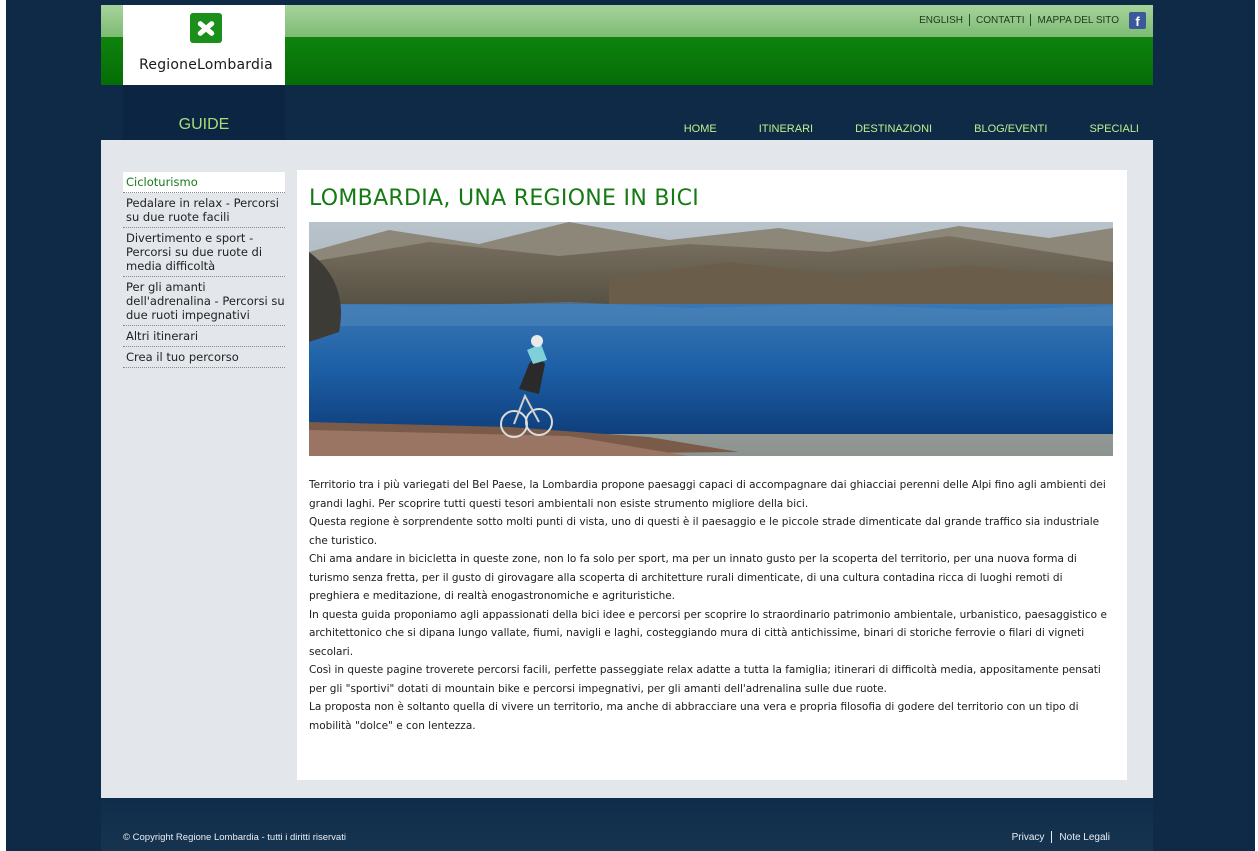 This screenshot has height=851, width=1258. What do you see at coordinates (204, 357) in the screenshot?
I see `sidebar-item-crea-percorso: Crea il tuo percorso` at bounding box center [204, 357].